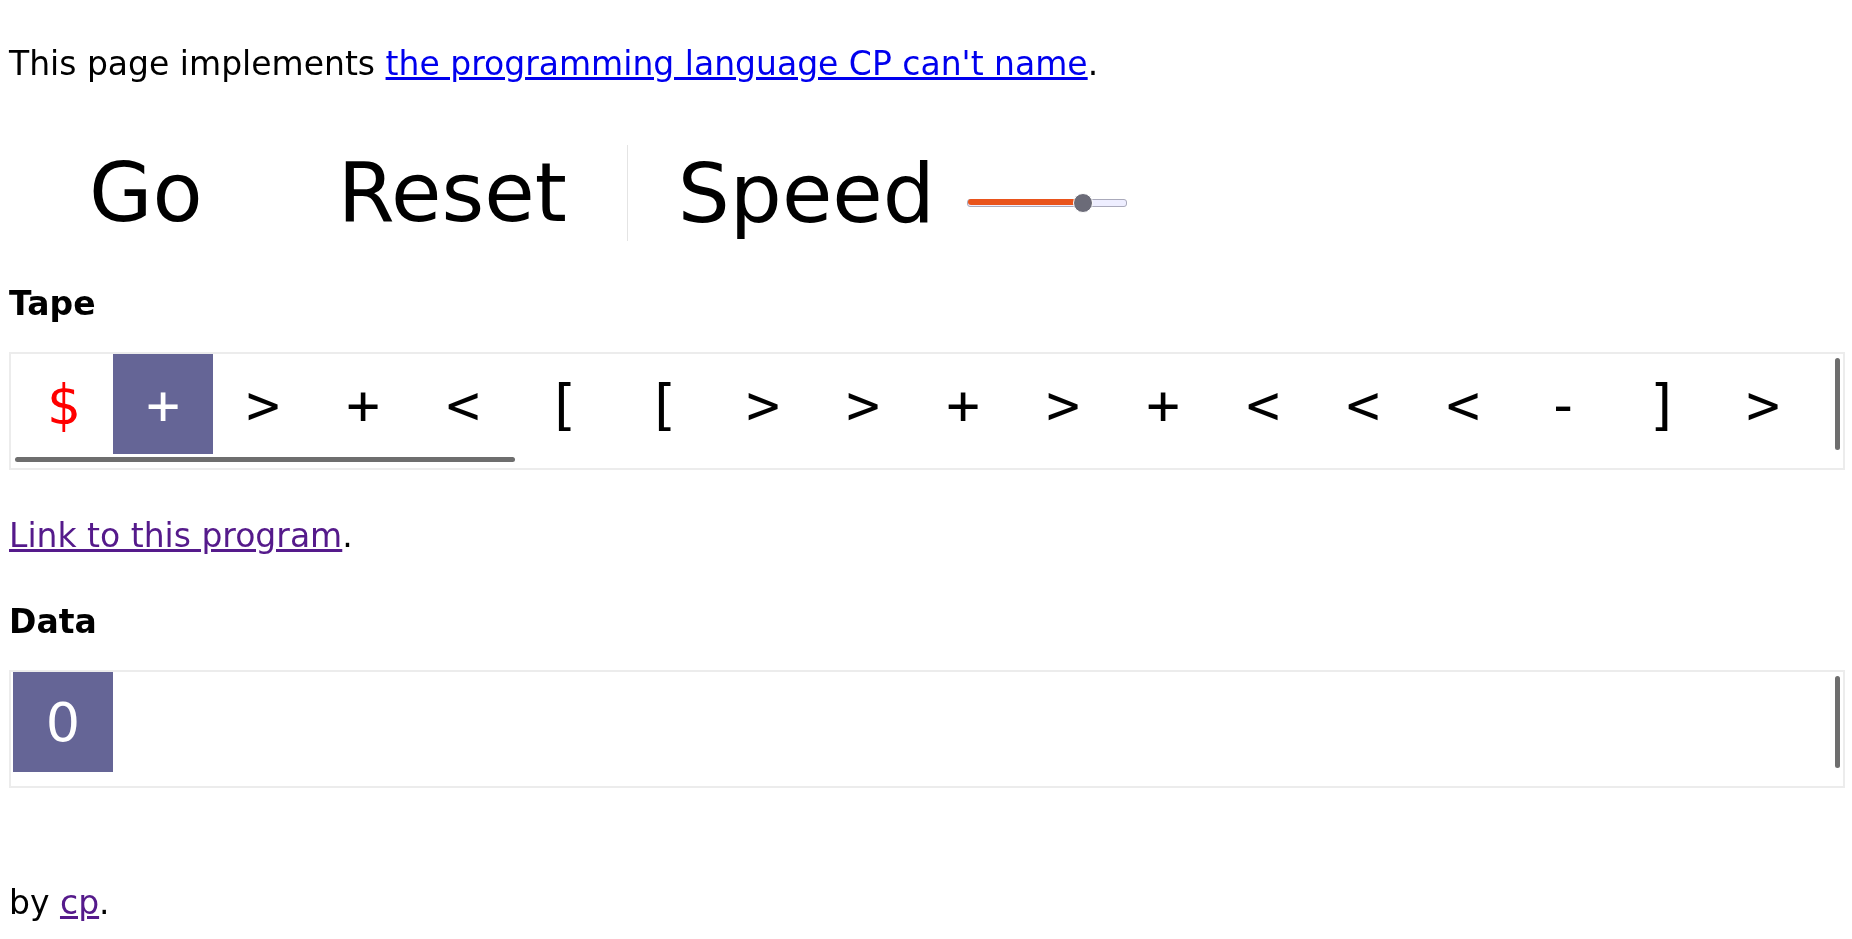 Image resolution: width=1852 pixels, height=939 pixels. Describe the element at coordinates (176, 535) in the screenshot. I see `program-link: Link to this program` at that location.